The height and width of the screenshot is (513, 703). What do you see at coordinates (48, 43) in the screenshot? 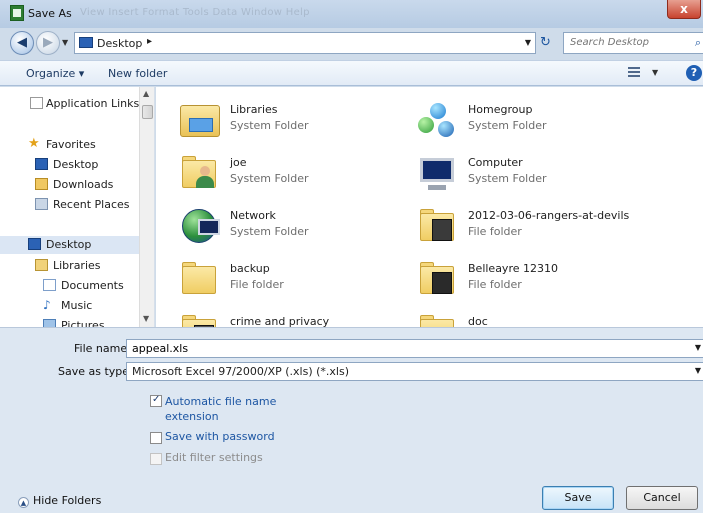
I see `forward-button: ▶` at bounding box center [48, 43].